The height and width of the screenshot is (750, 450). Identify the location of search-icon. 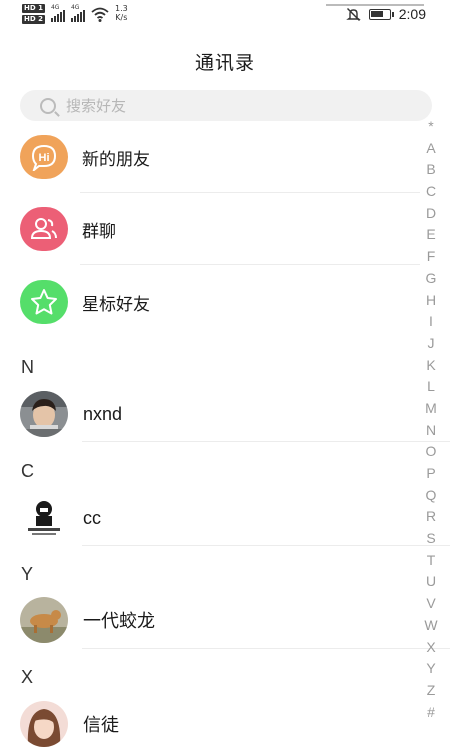
(48, 105).